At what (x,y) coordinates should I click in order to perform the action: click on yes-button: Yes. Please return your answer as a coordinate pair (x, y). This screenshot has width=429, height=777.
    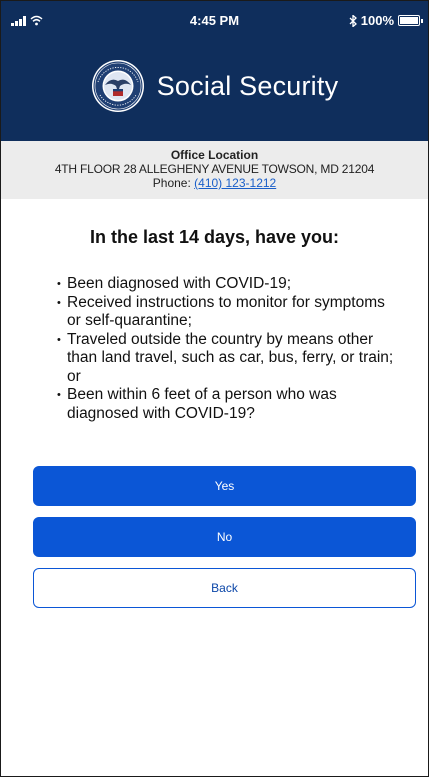
    Looking at the image, I should click on (224, 486).